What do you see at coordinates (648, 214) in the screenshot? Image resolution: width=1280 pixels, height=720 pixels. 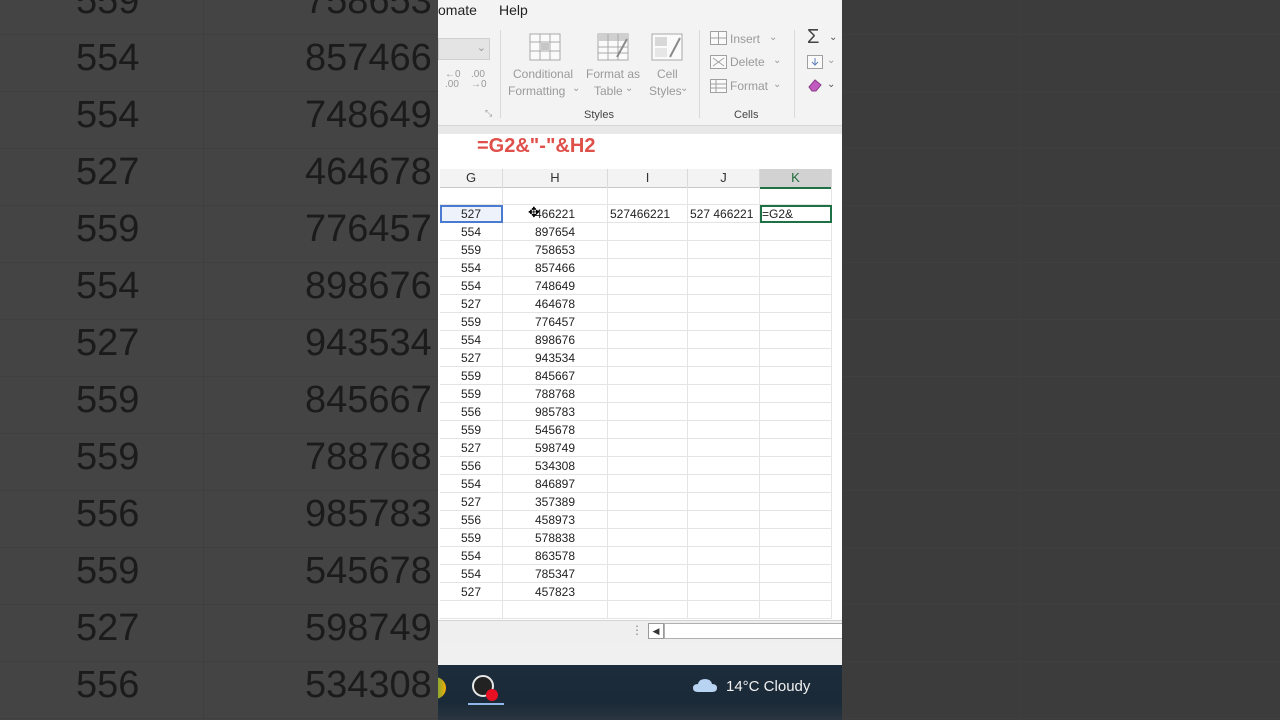 I see `cell-i2: 527466221` at bounding box center [648, 214].